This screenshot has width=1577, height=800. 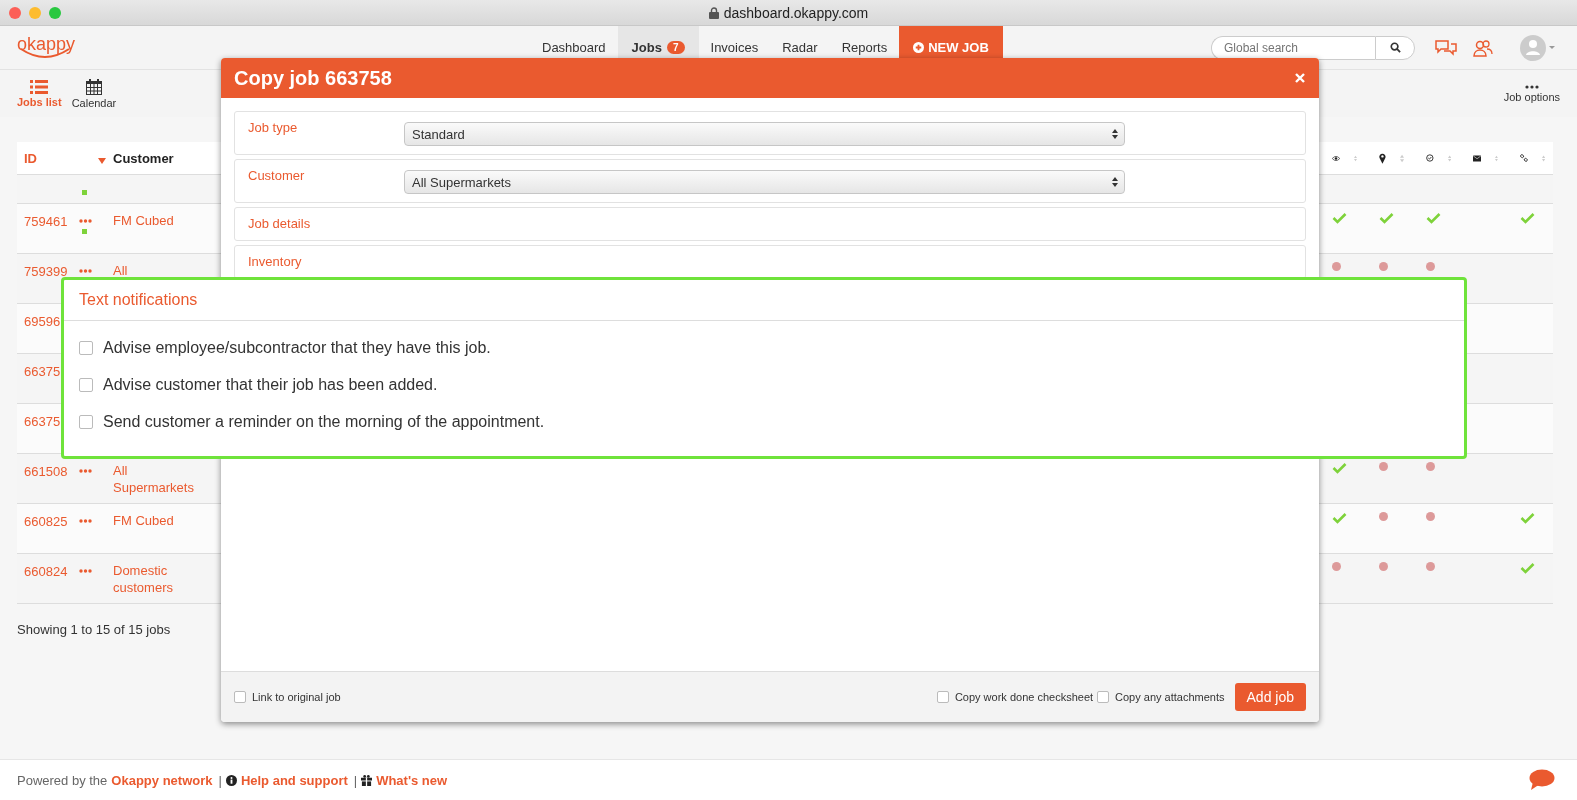 What do you see at coordinates (46, 521) in the screenshot?
I see `job-id-link: 660825` at bounding box center [46, 521].